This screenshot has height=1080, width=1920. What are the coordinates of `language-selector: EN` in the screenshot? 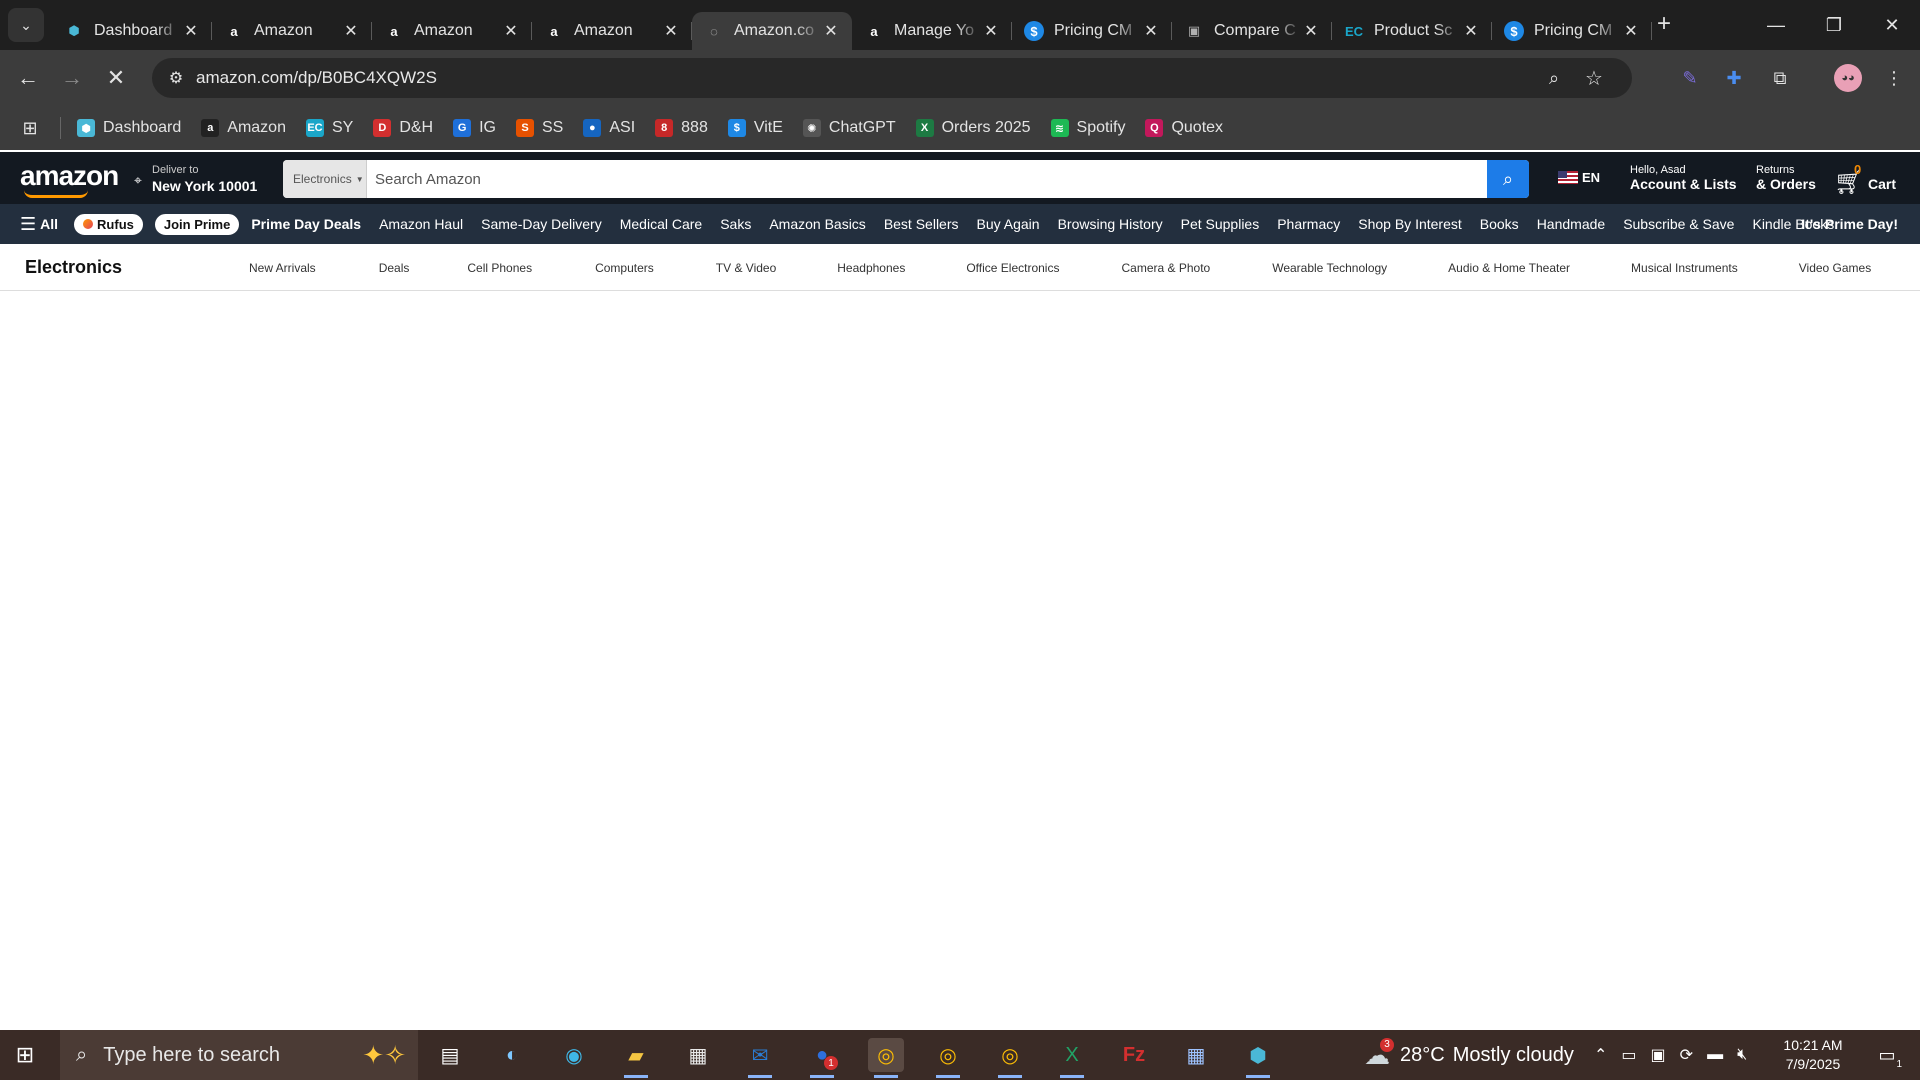 It's located at (1579, 177).